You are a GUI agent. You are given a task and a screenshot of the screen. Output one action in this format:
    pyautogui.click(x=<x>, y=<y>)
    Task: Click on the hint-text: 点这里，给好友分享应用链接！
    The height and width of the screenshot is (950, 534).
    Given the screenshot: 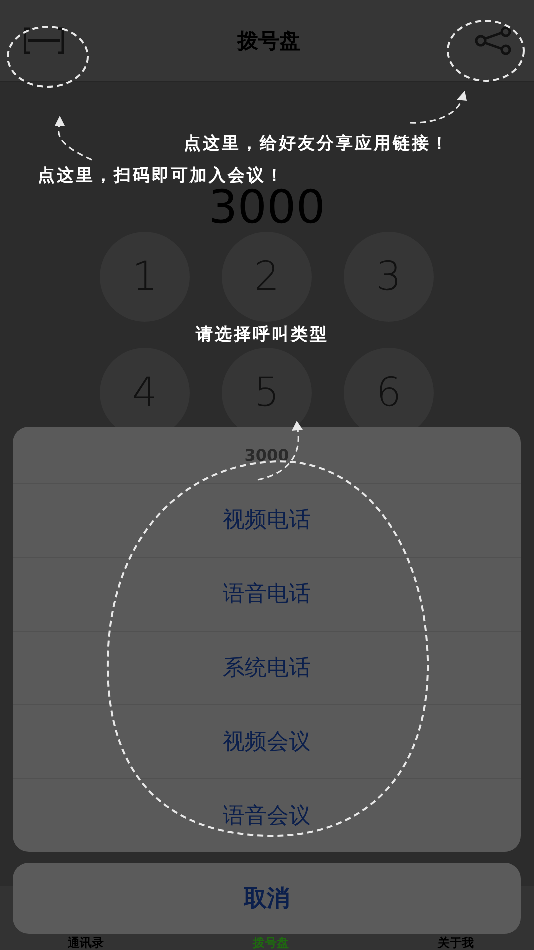 What is the action you would take?
    pyautogui.click(x=317, y=144)
    